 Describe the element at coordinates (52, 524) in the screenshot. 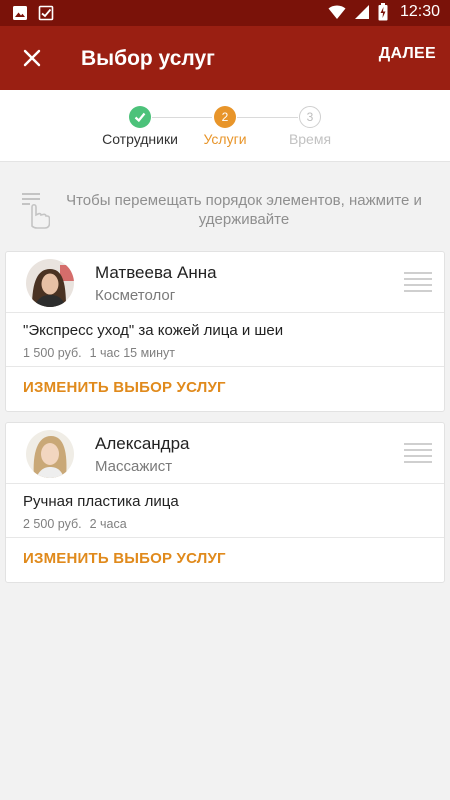

I see `service-price: 2 500 руб.` at that location.